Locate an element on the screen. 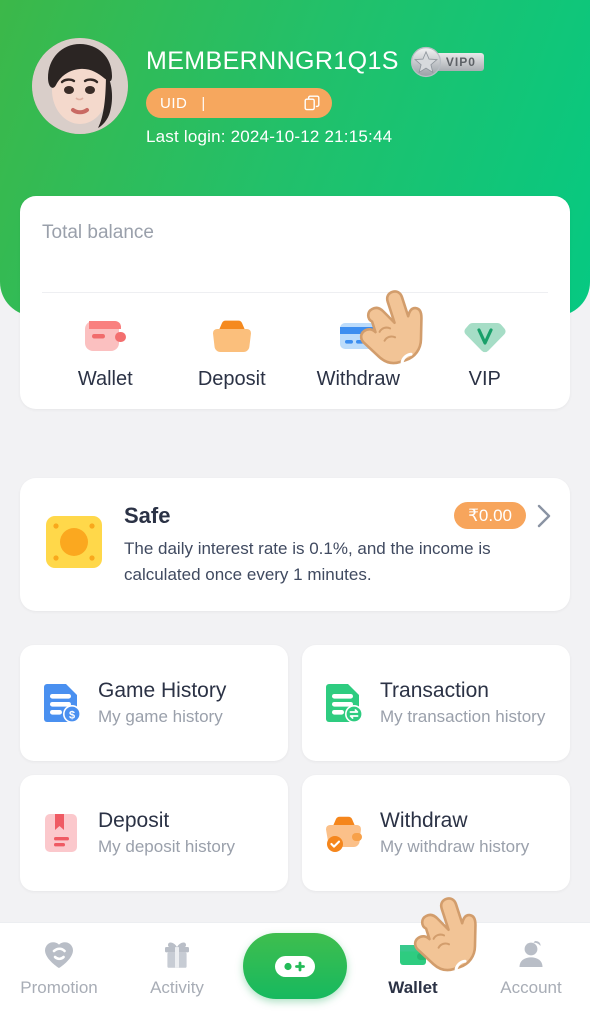  card-title: Transaction is located at coordinates (434, 691).